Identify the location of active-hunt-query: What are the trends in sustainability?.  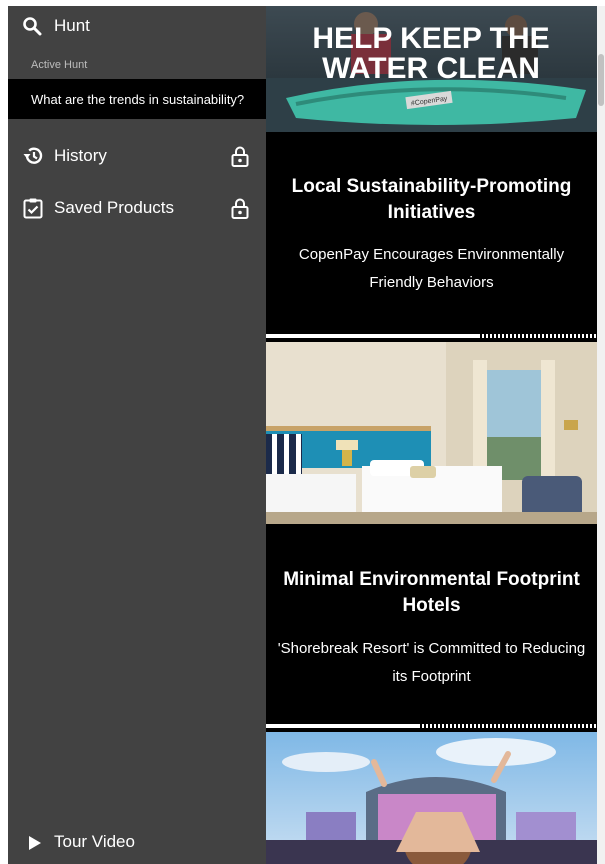
(138, 99).